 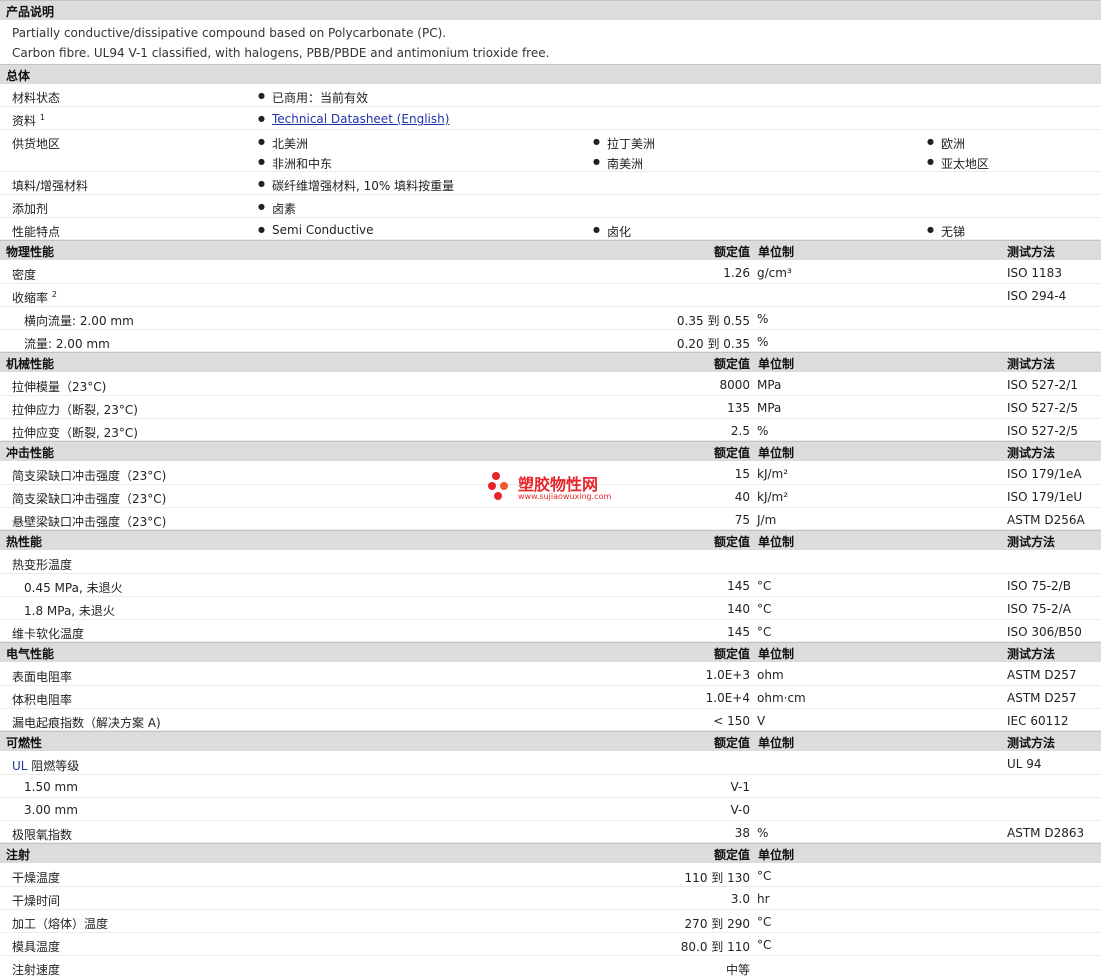 What do you see at coordinates (742, 520) in the screenshot?
I see `value: 75` at bounding box center [742, 520].